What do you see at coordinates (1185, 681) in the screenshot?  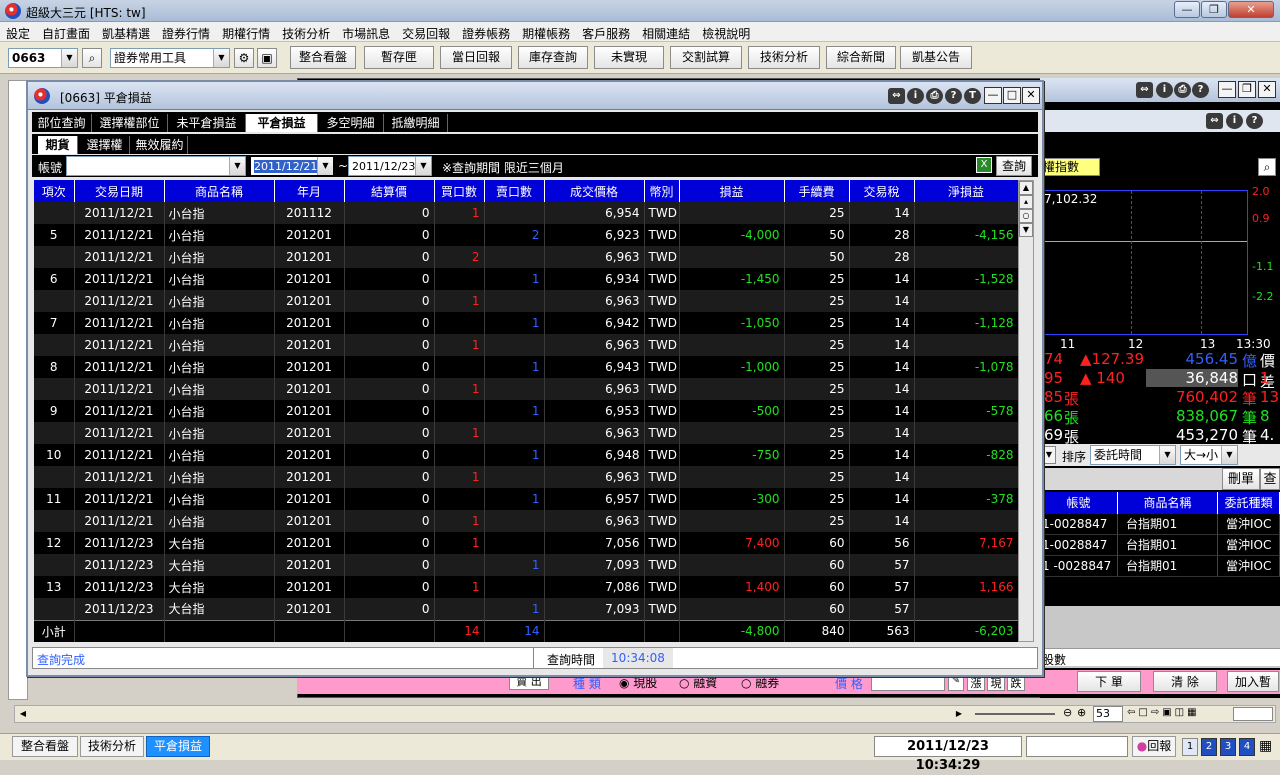 I see `clear-button: 清 除` at bounding box center [1185, 681].